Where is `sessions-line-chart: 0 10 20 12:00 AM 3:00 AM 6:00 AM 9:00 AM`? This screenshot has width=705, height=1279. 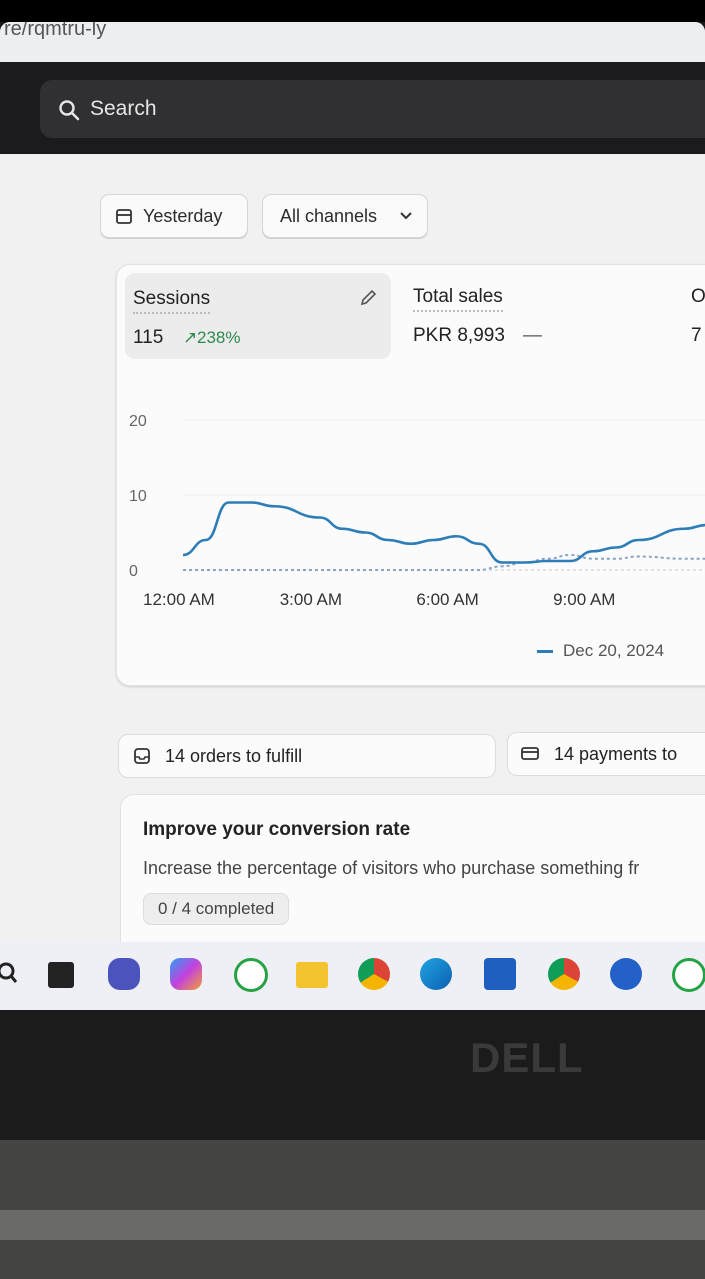
sessions-line-chart: 0 10 20 12:00 AM 3:00 AM 6:00 AM 9:00 AM is located at coordinates (417, 511).